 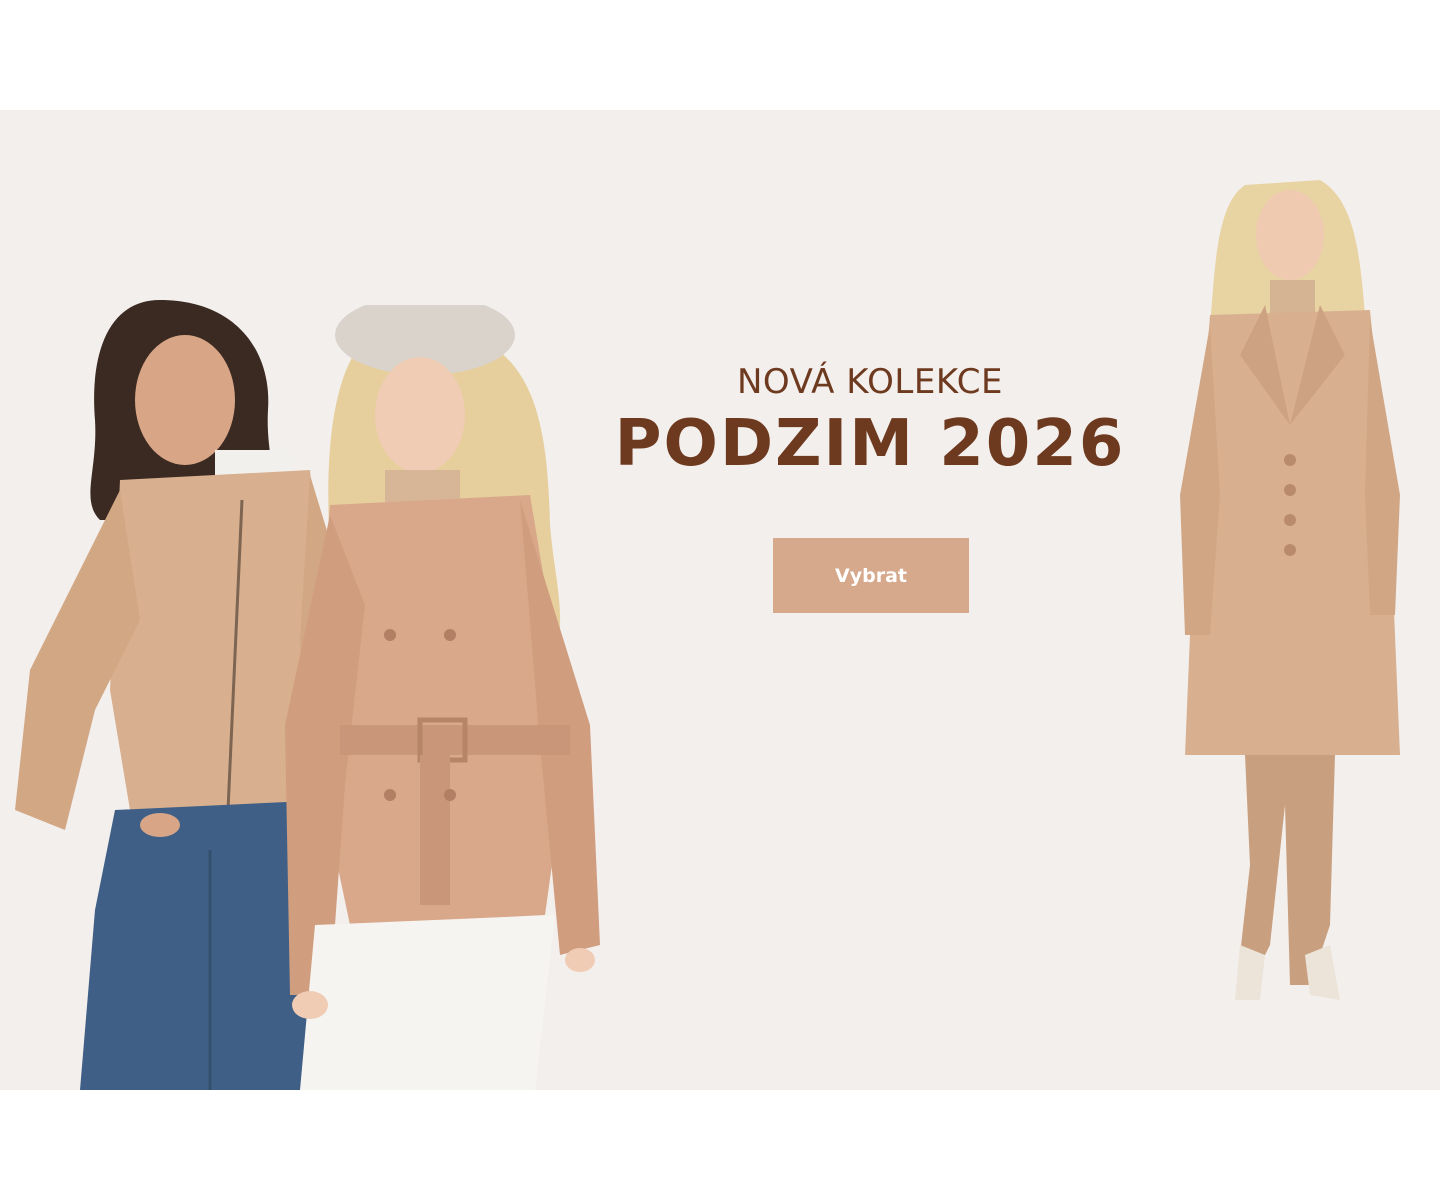 I want to click on model-photo-center, so click(x=442, y=697).